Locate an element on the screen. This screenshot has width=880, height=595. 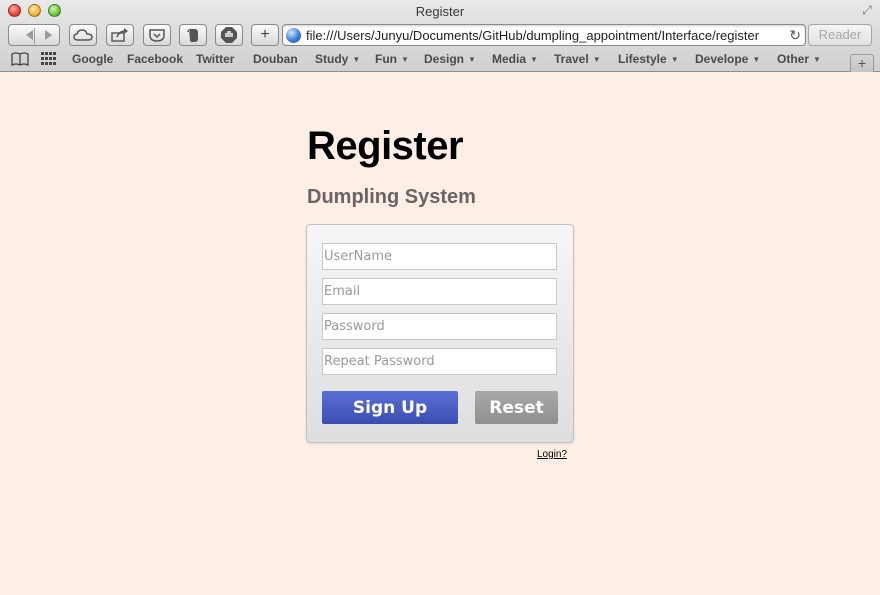
share-icon is located at coordinates (119, 35).